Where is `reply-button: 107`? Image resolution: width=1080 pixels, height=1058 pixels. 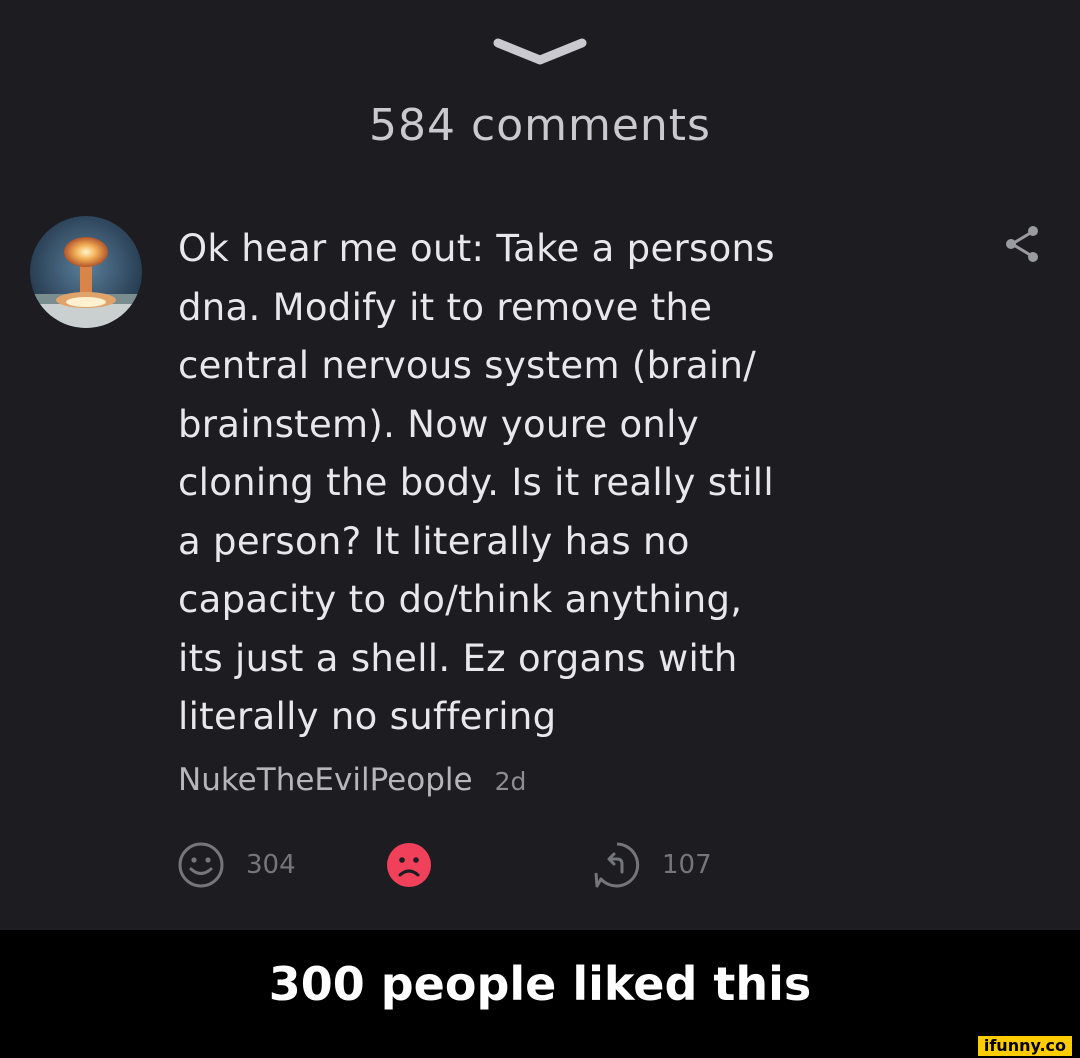
reply-button: 107 is located at coordinates (652, 865).